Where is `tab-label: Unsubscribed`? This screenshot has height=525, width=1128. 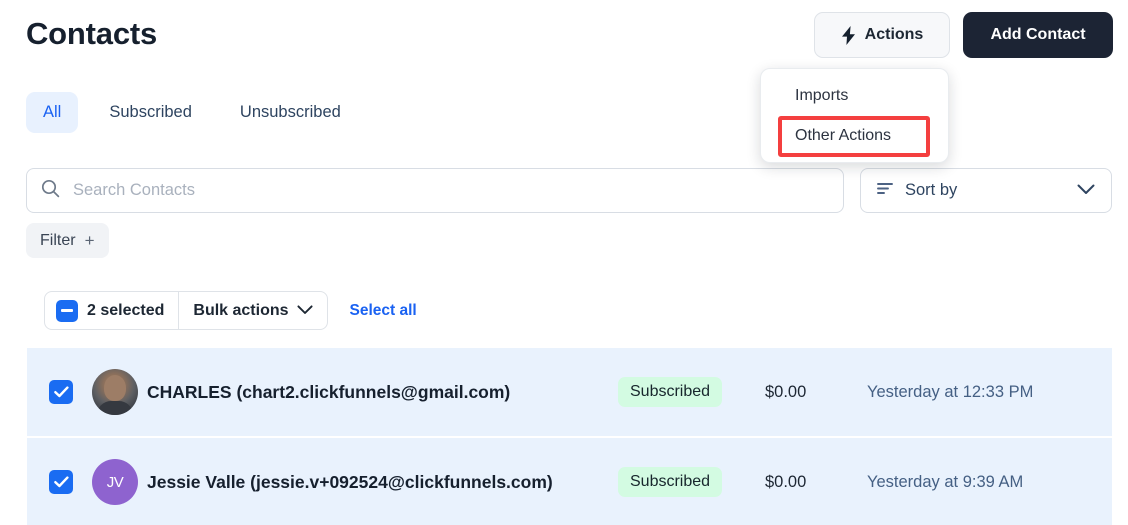 tab-label: Unsubscribed is located at coordinates (290, 112).